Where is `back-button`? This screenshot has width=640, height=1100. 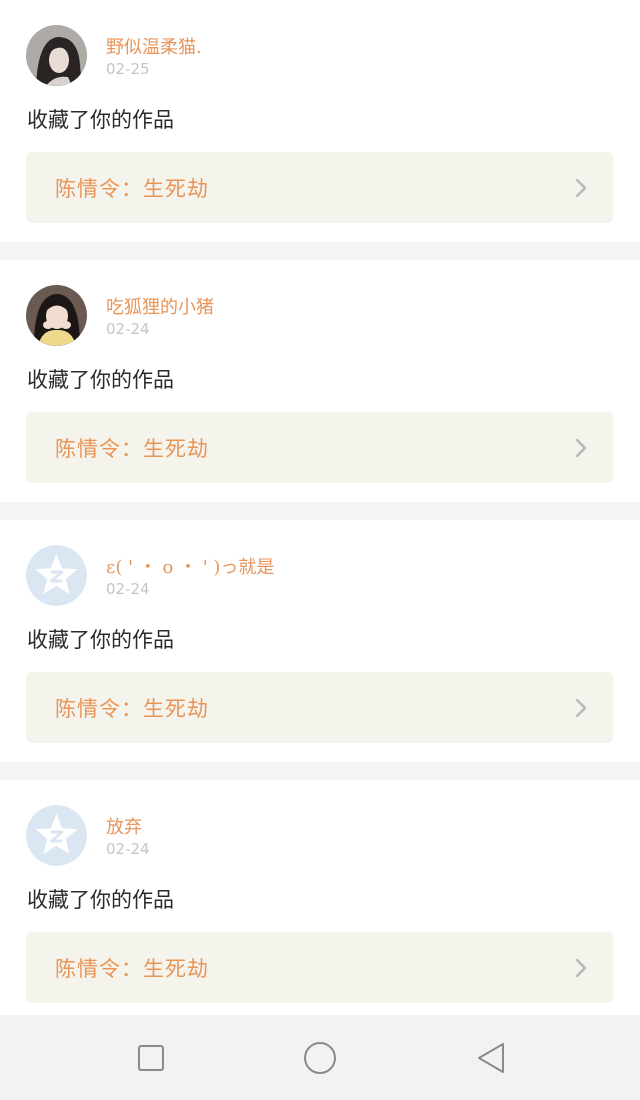 back-button is located at coordinates (490, 1059).